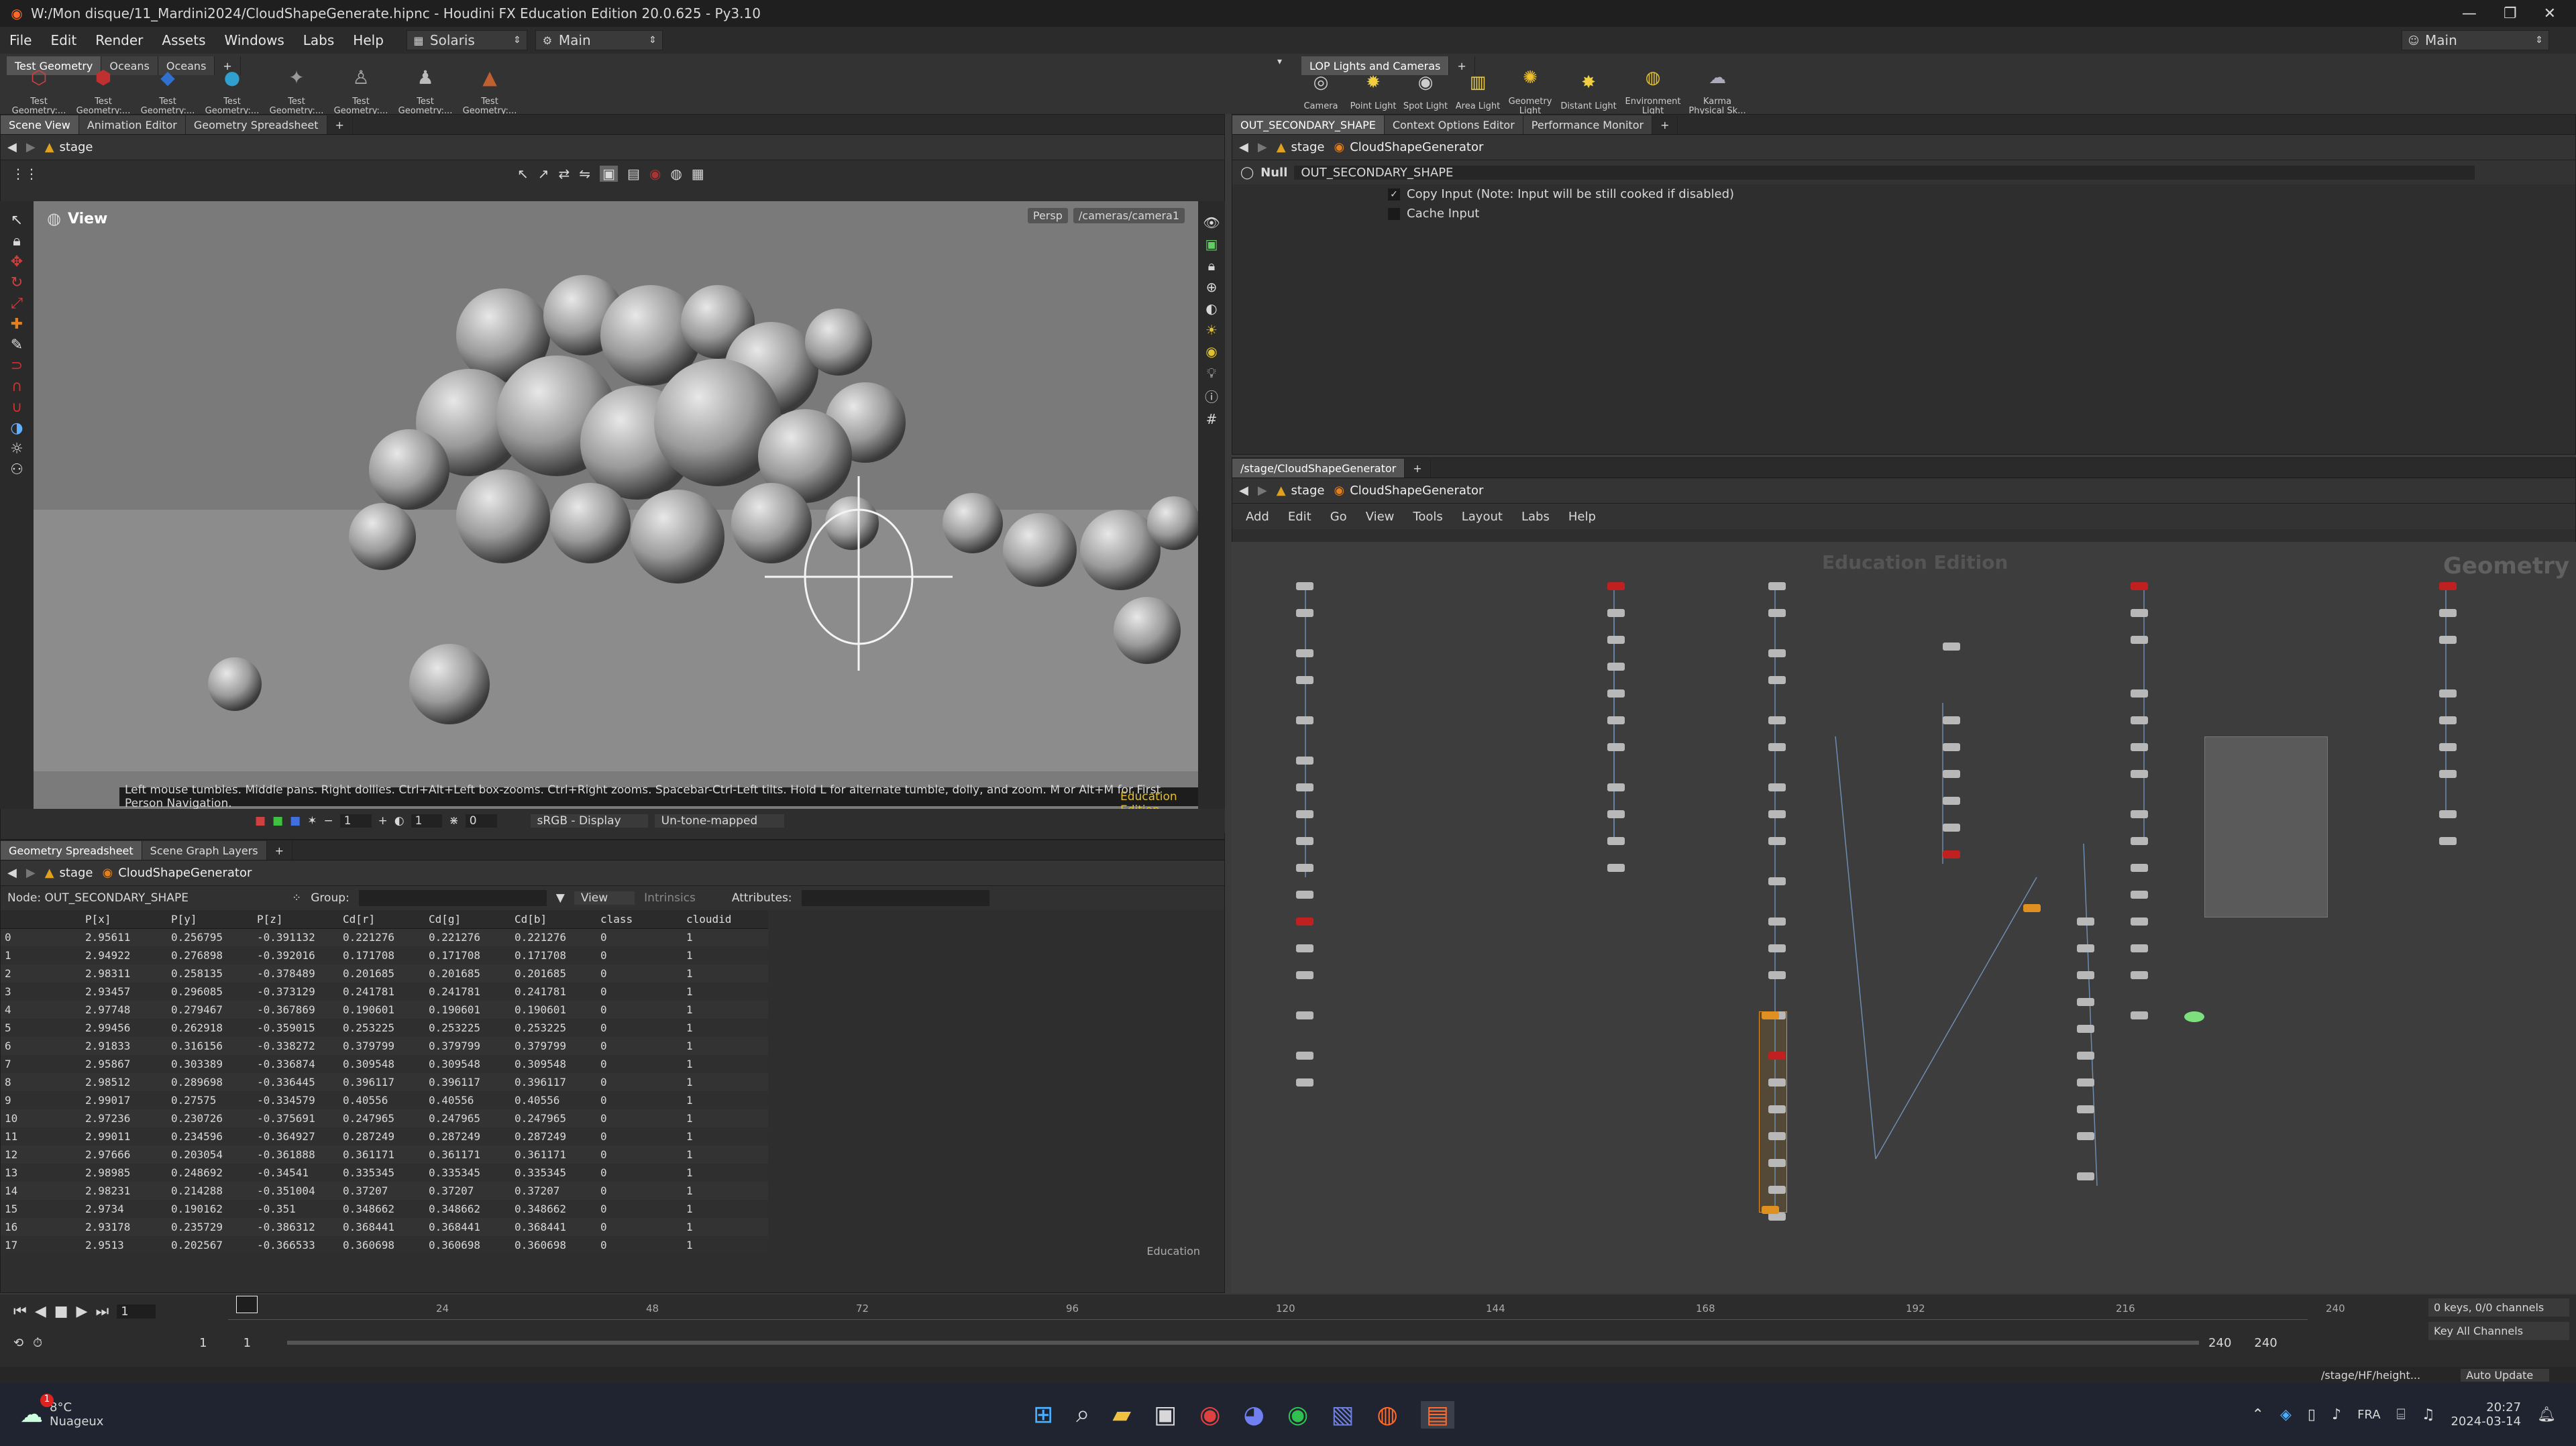  I want to click on cache-input-checkbox, so click(1394, 213).